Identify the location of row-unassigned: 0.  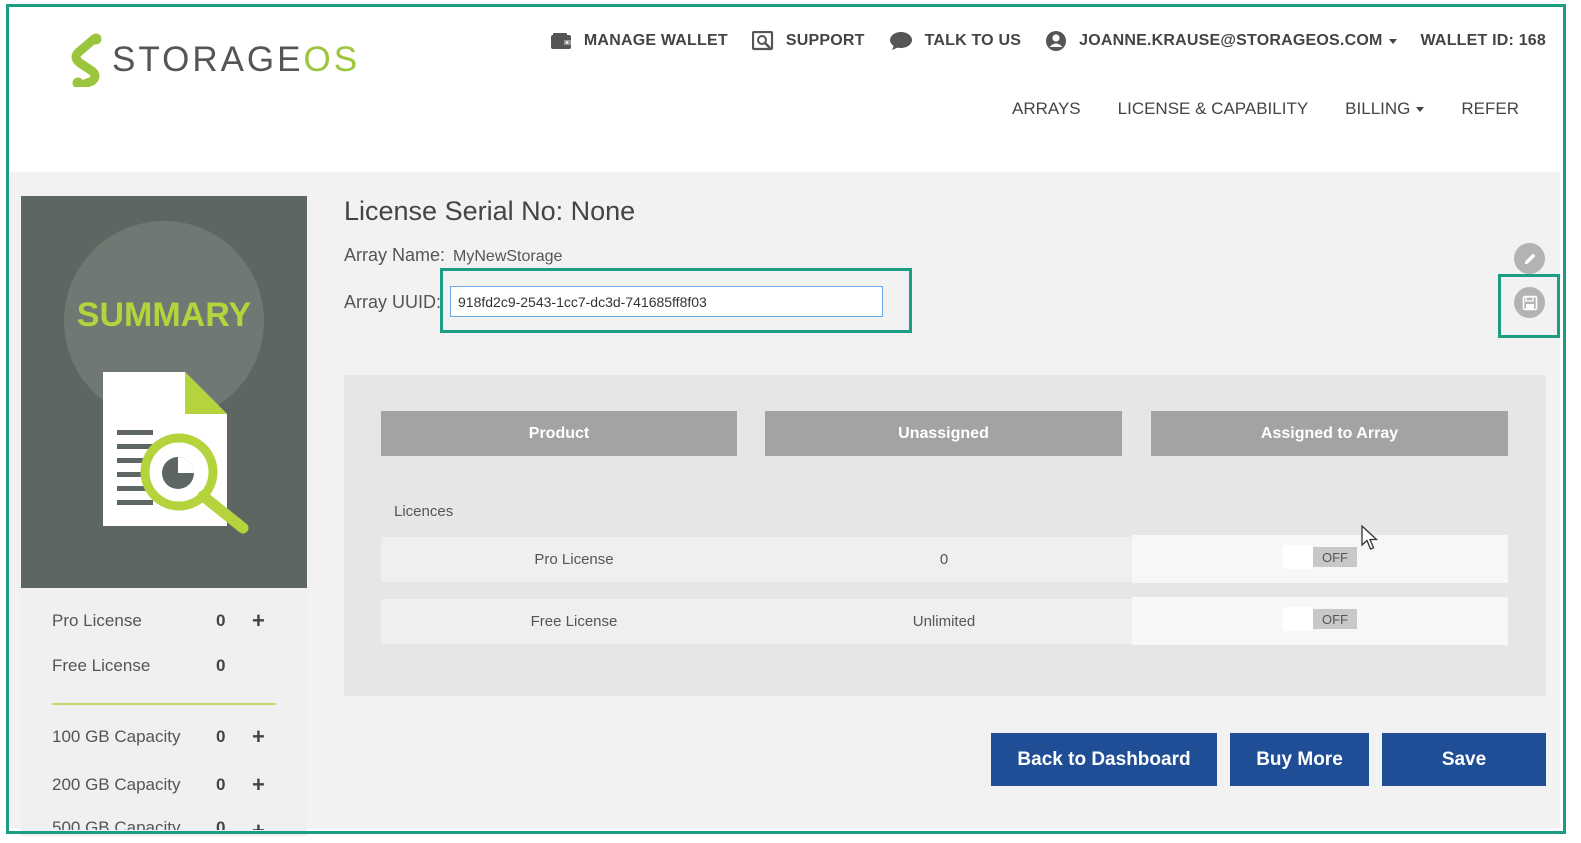
(944, 559).